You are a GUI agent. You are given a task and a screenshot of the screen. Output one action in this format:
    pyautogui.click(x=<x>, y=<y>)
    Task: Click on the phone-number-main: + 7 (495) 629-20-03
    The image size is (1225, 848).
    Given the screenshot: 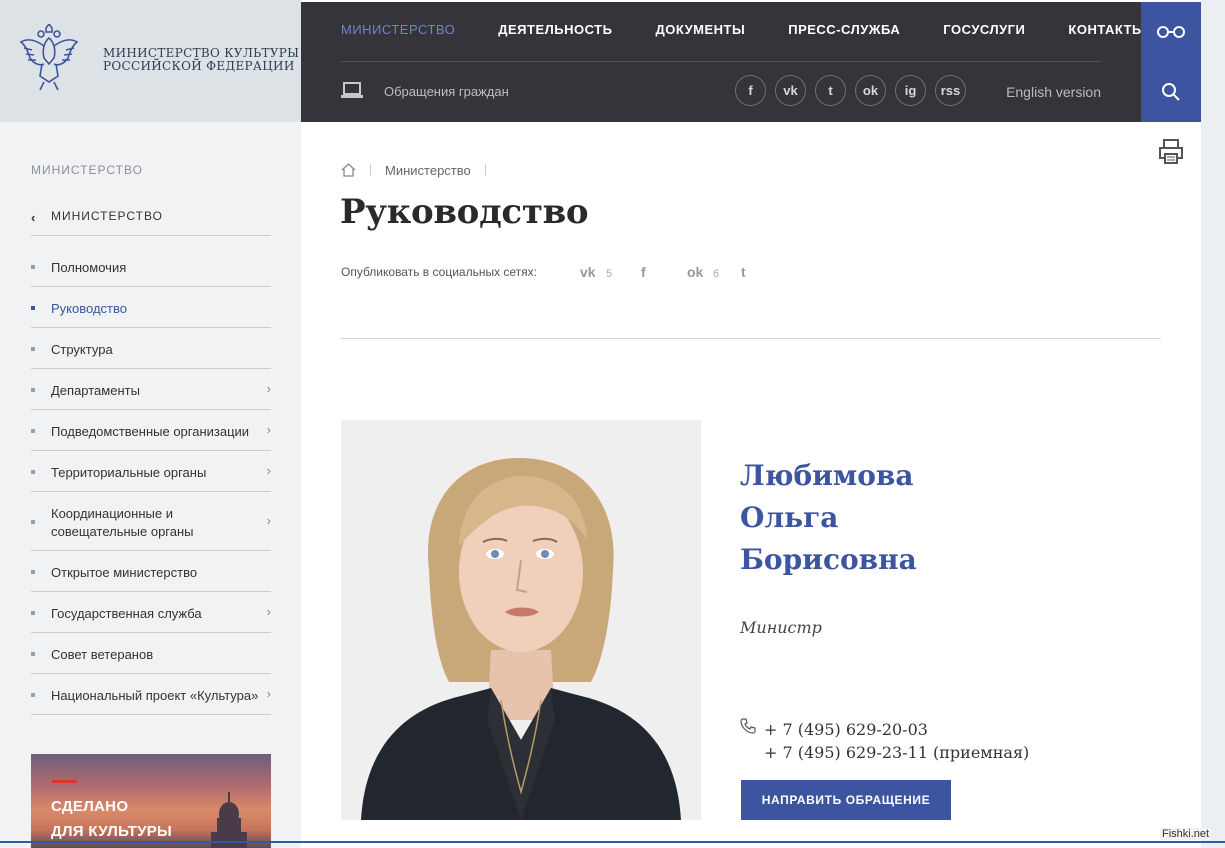 What is the action you would take?
    pyautogui.click(x=846, y=729)
    